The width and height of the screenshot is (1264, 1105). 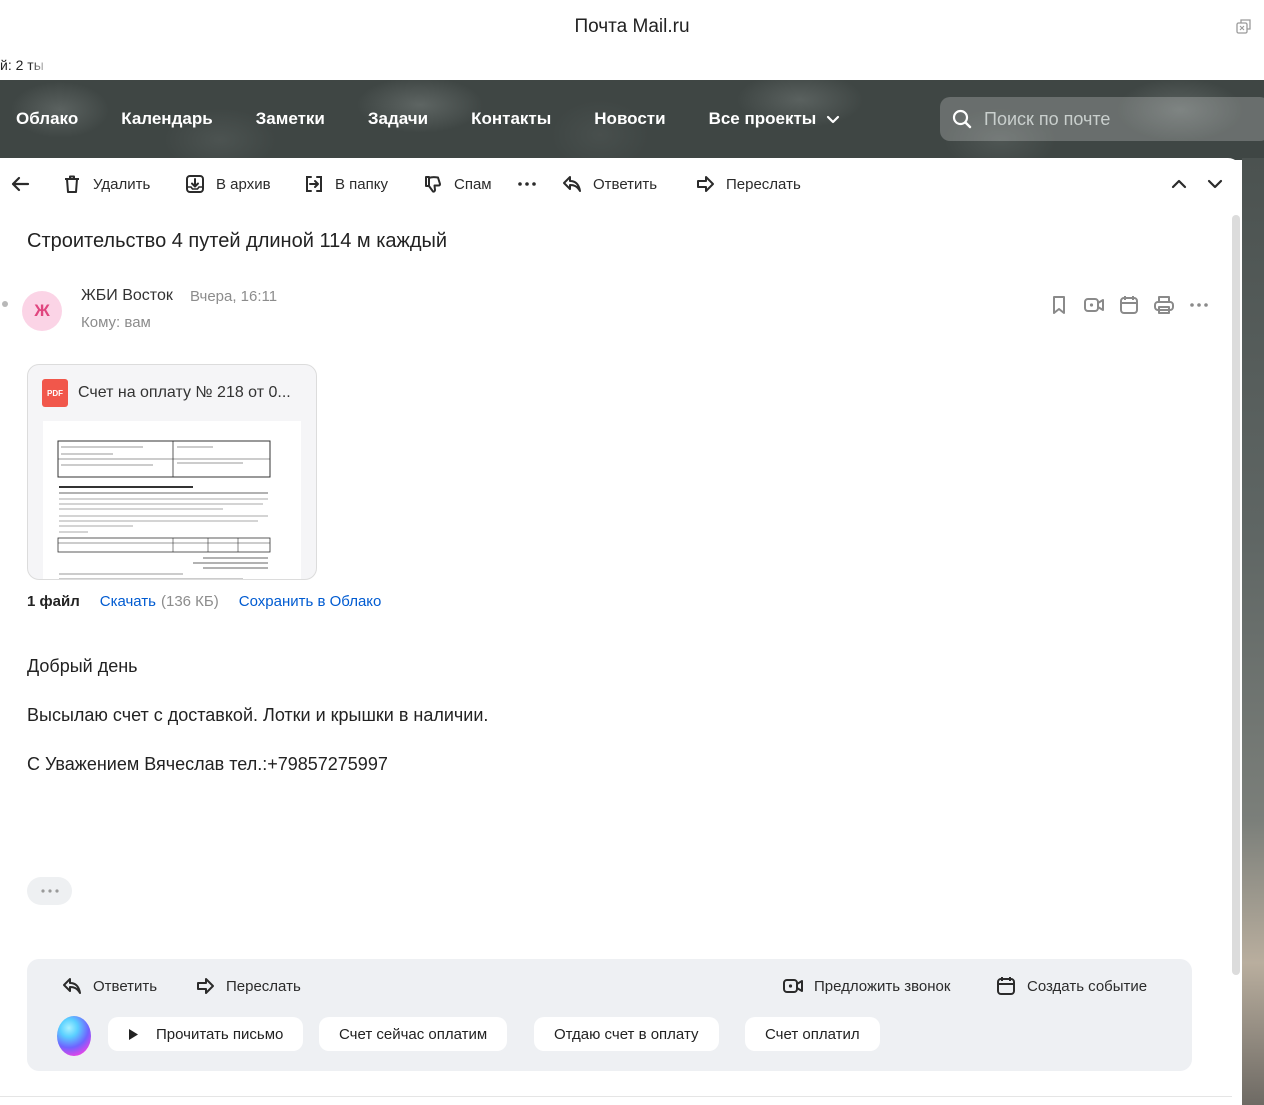 What do you see at coordinates (220, 1034) in the screenshot?
I see `chip-label: Прочитать письмо` at bounding box center [220, 1034].